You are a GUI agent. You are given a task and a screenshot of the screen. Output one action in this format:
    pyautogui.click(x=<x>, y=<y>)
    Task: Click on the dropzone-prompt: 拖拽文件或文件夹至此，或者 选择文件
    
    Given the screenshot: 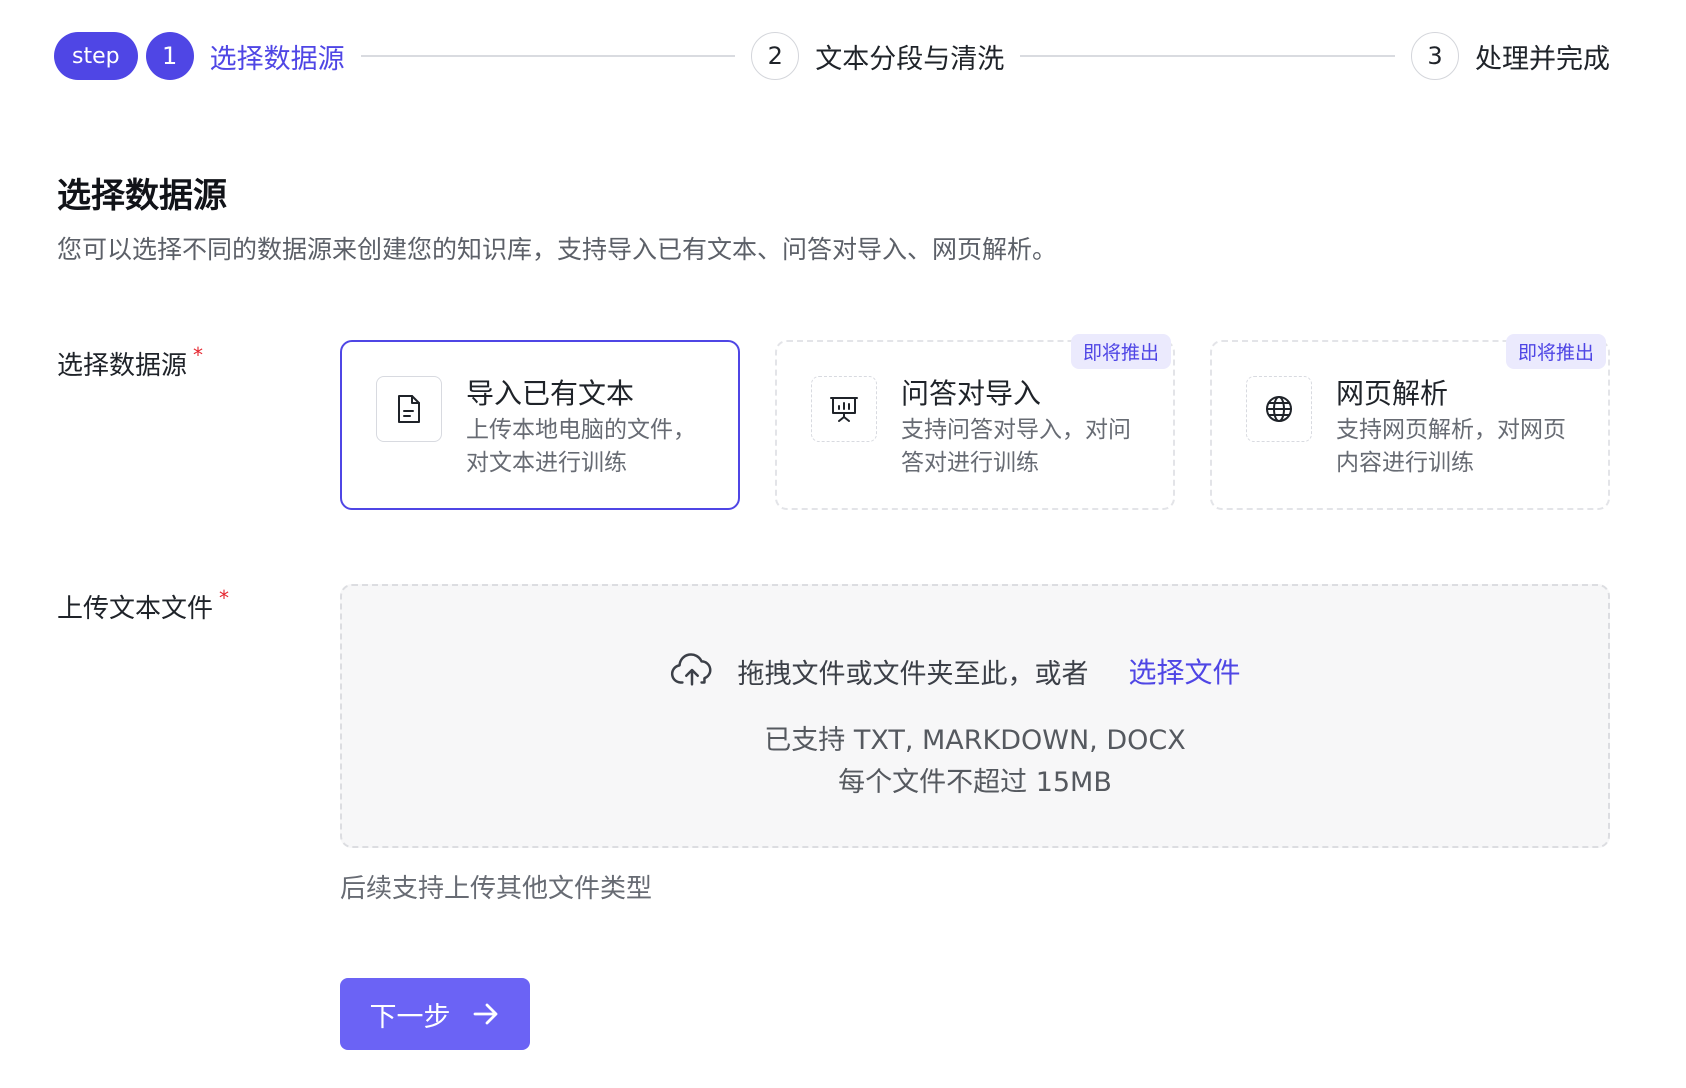 What is the action you would take?
    pyautogui.click(x=975, y=671)
    